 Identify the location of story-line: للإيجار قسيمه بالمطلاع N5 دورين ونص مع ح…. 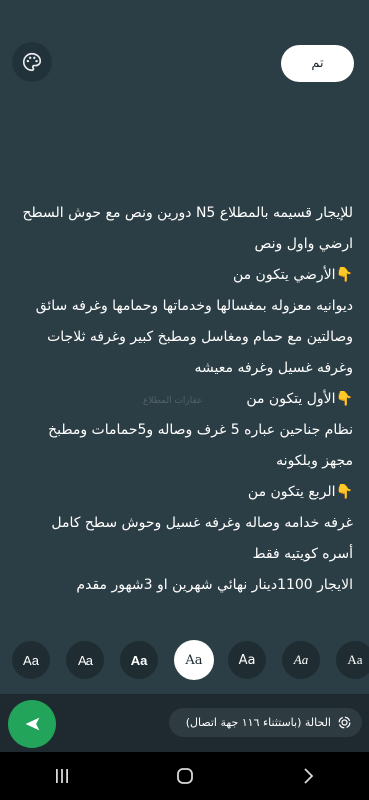
(187, 213).